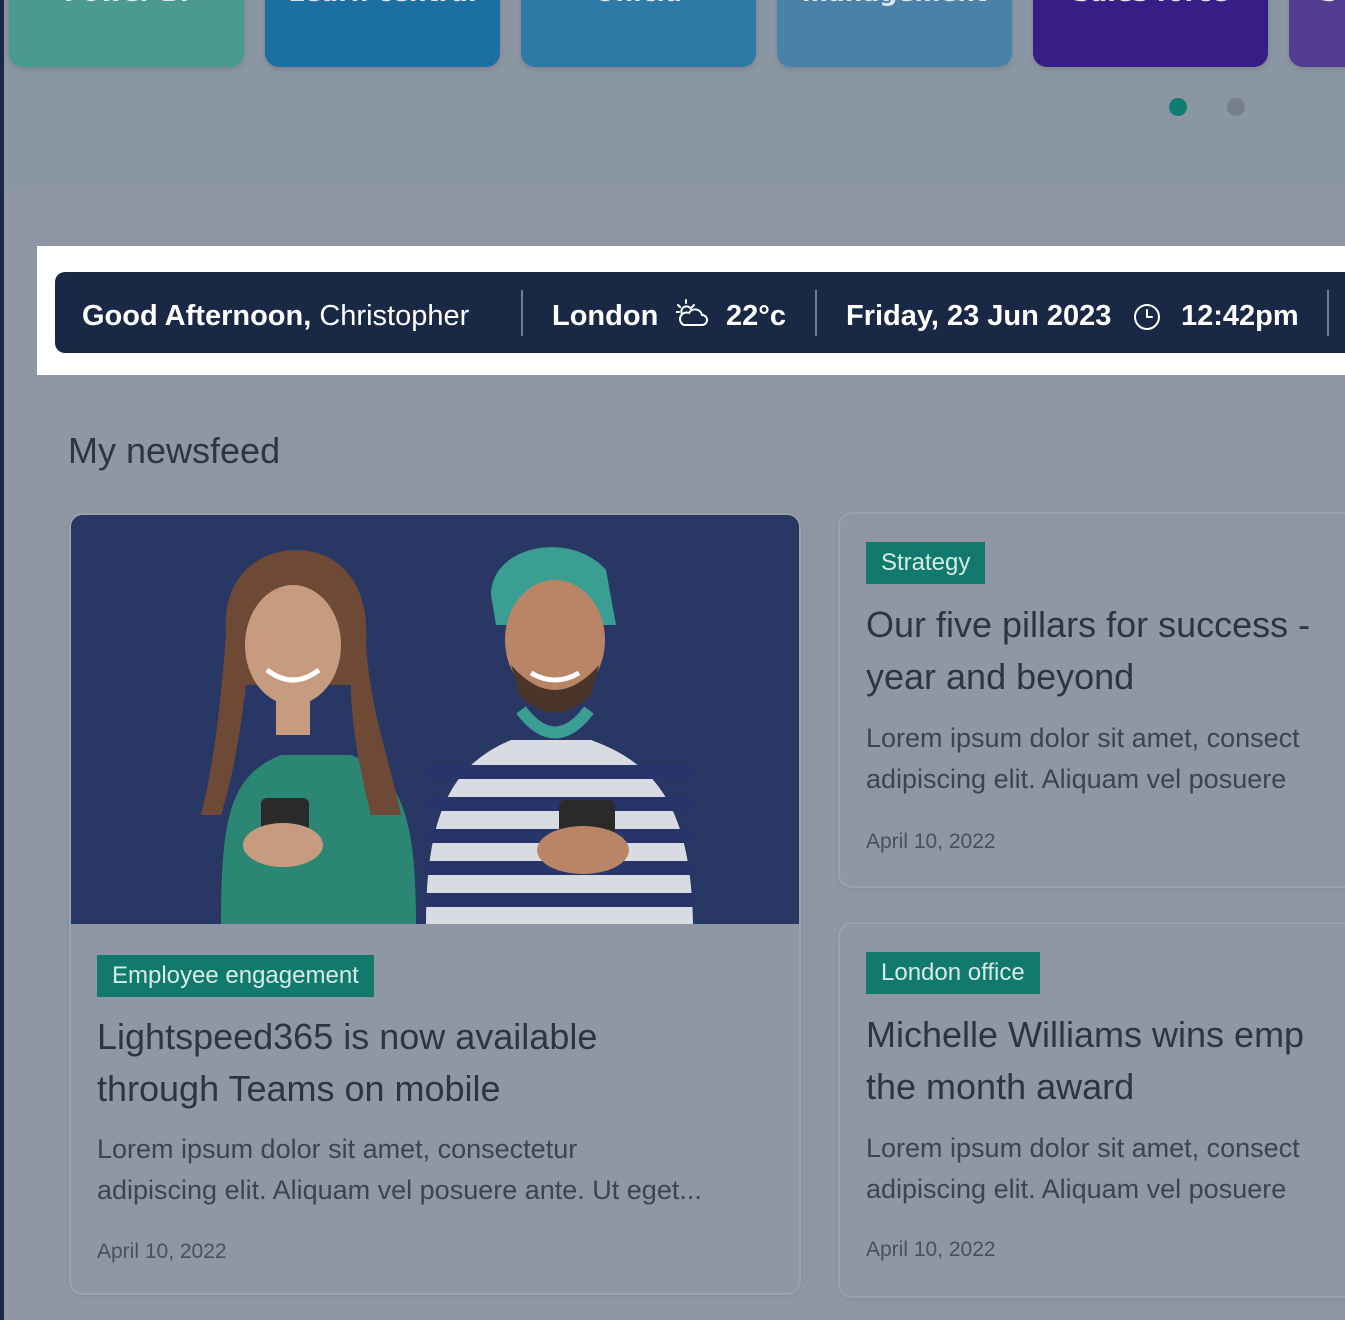 The image size is (1345, 1320). I want to click on app-tile-label: Learn central, so click(382, 4).